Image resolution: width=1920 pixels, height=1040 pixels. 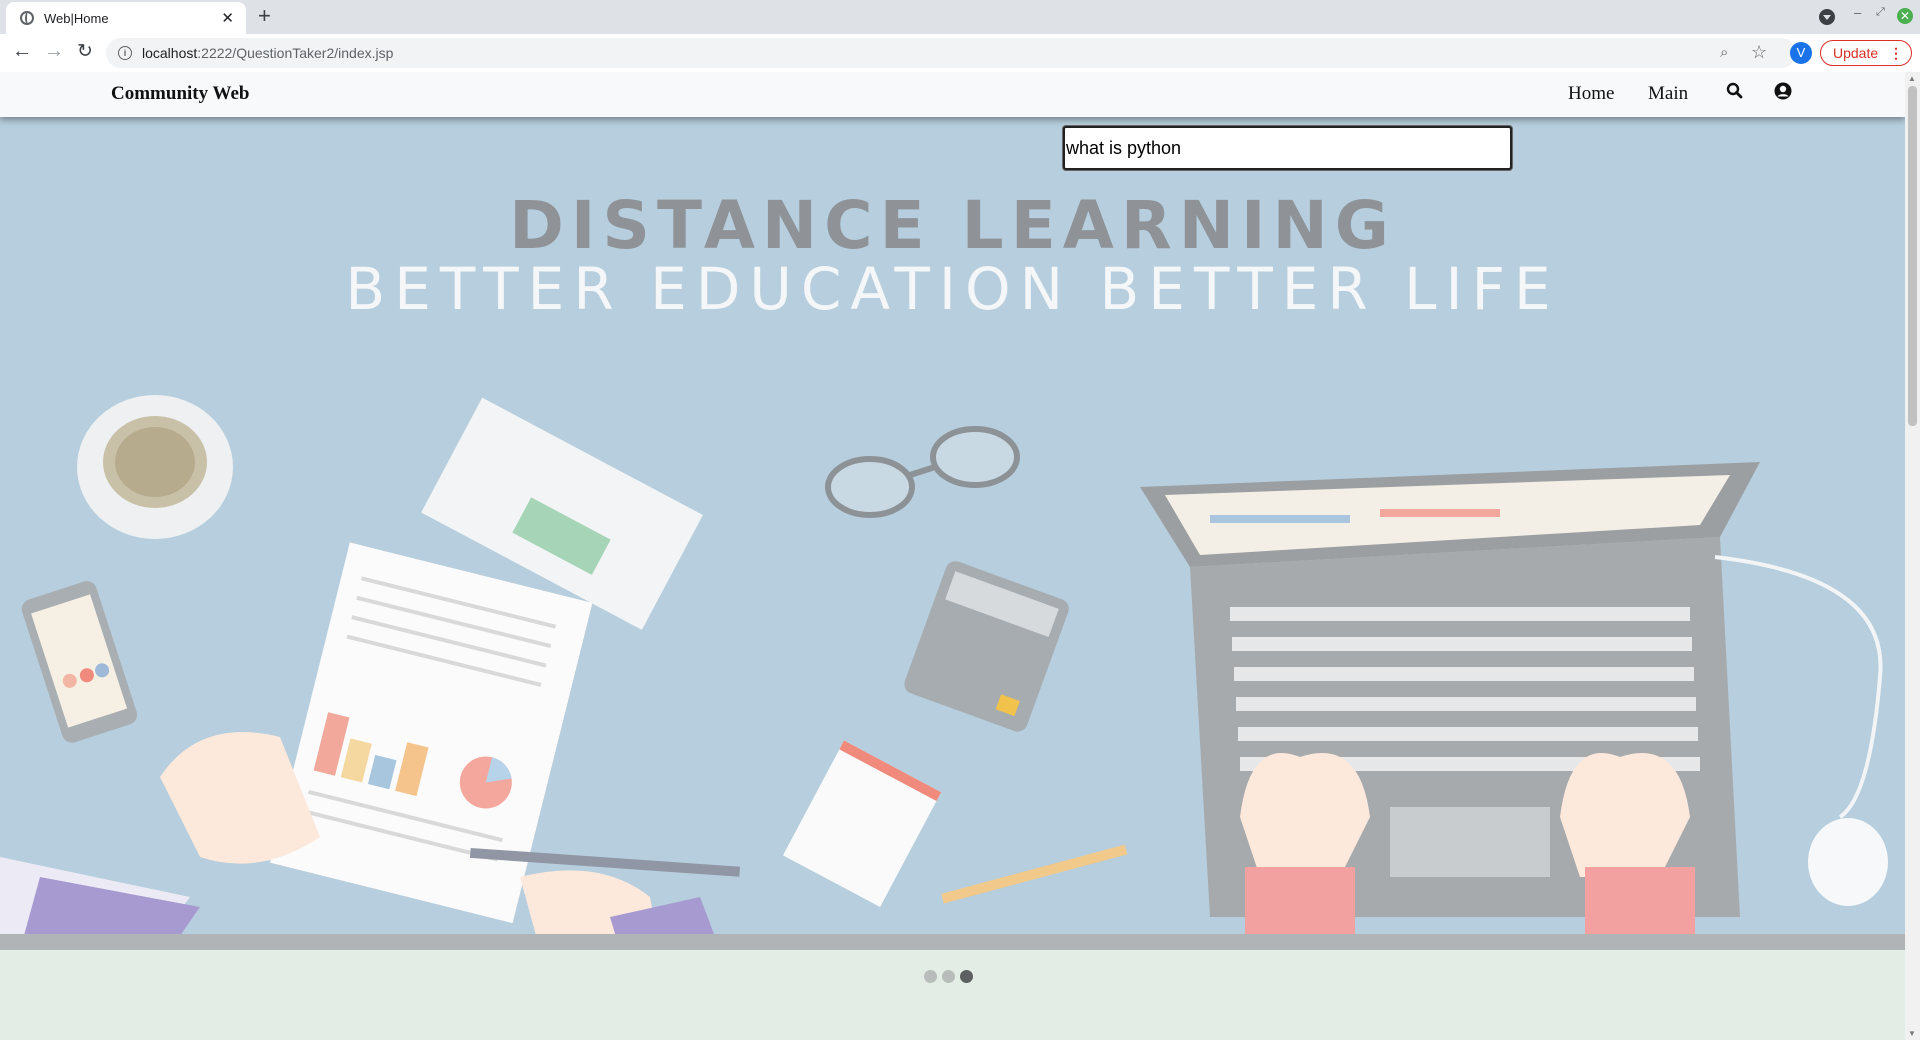 What do you see at coordinates (76, 18) in the screenshot?
I see `tab-title: Web|Home` at bounding box center [76, 18].